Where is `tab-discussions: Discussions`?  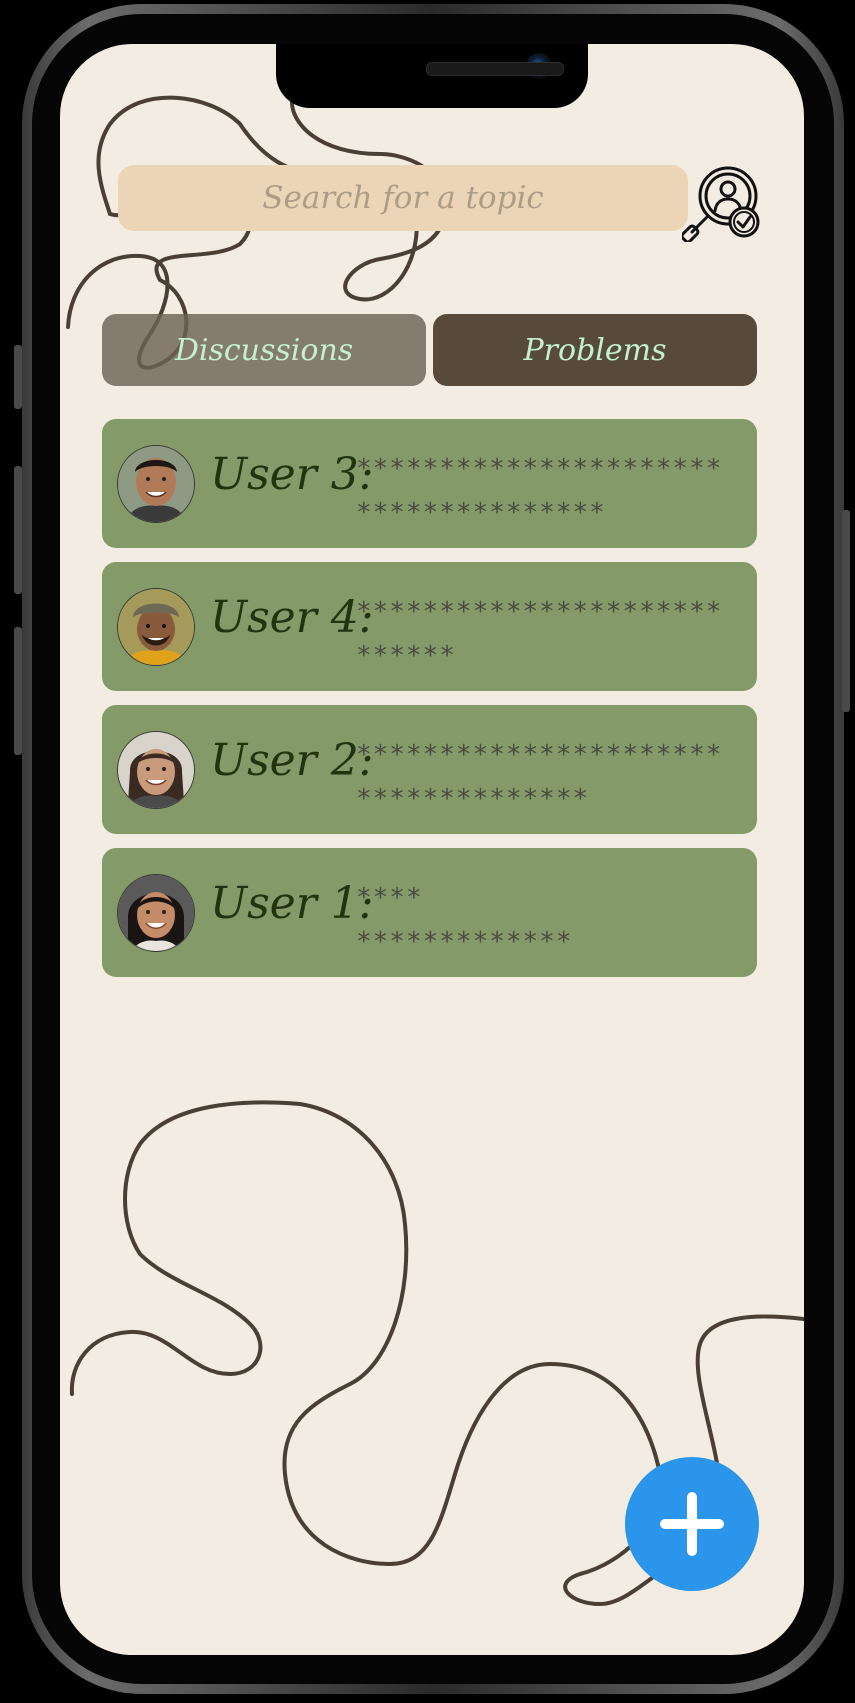
tab-discussions: Discussions is located at coordinates (264, 350).